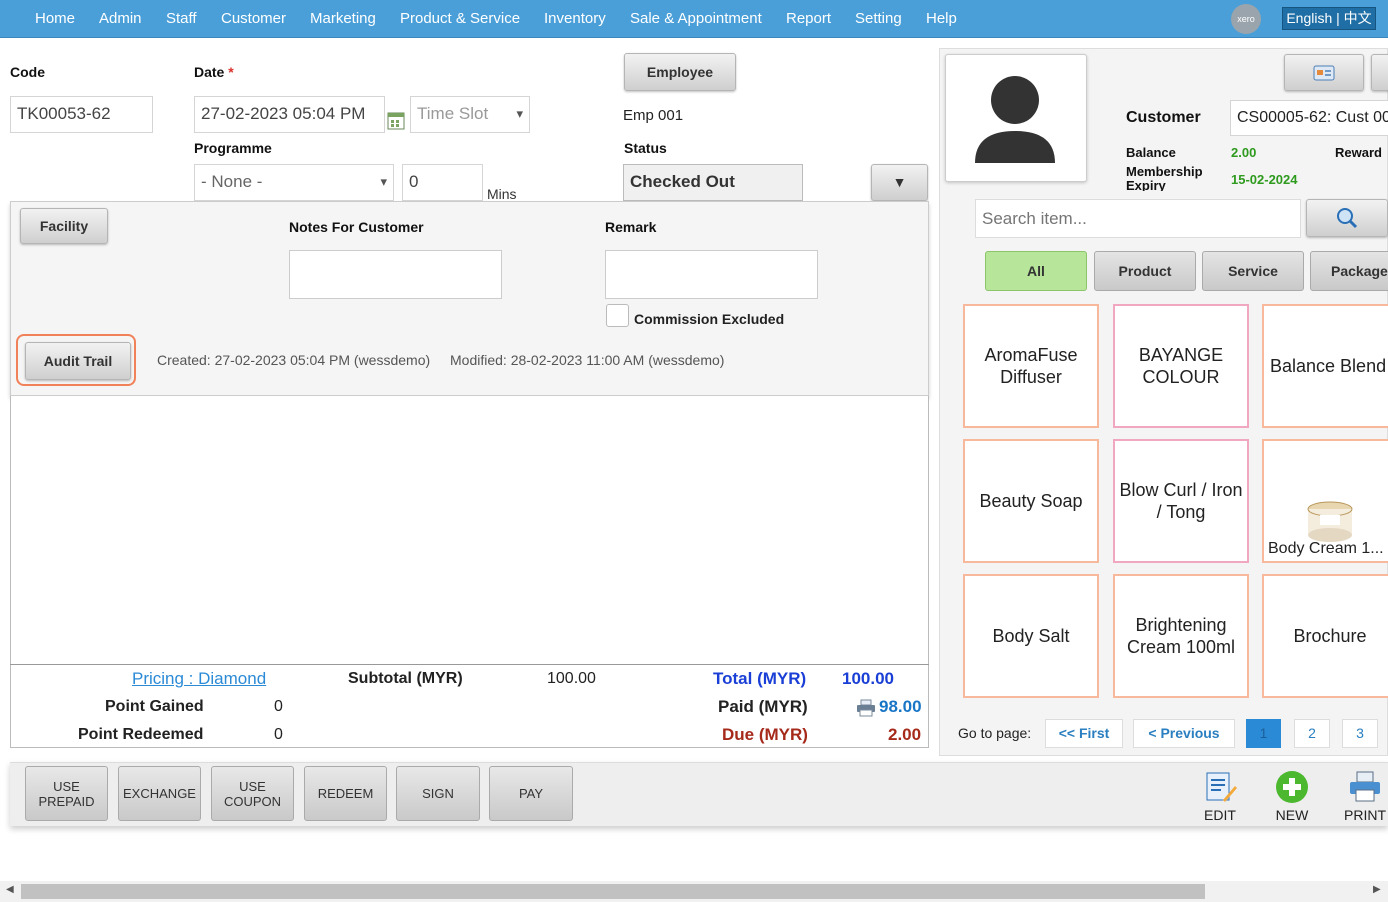  Describe the element at coordinates (405, 678) in the screenshot. I see `subtotal-label: Subtotal (MYR)` at that location.